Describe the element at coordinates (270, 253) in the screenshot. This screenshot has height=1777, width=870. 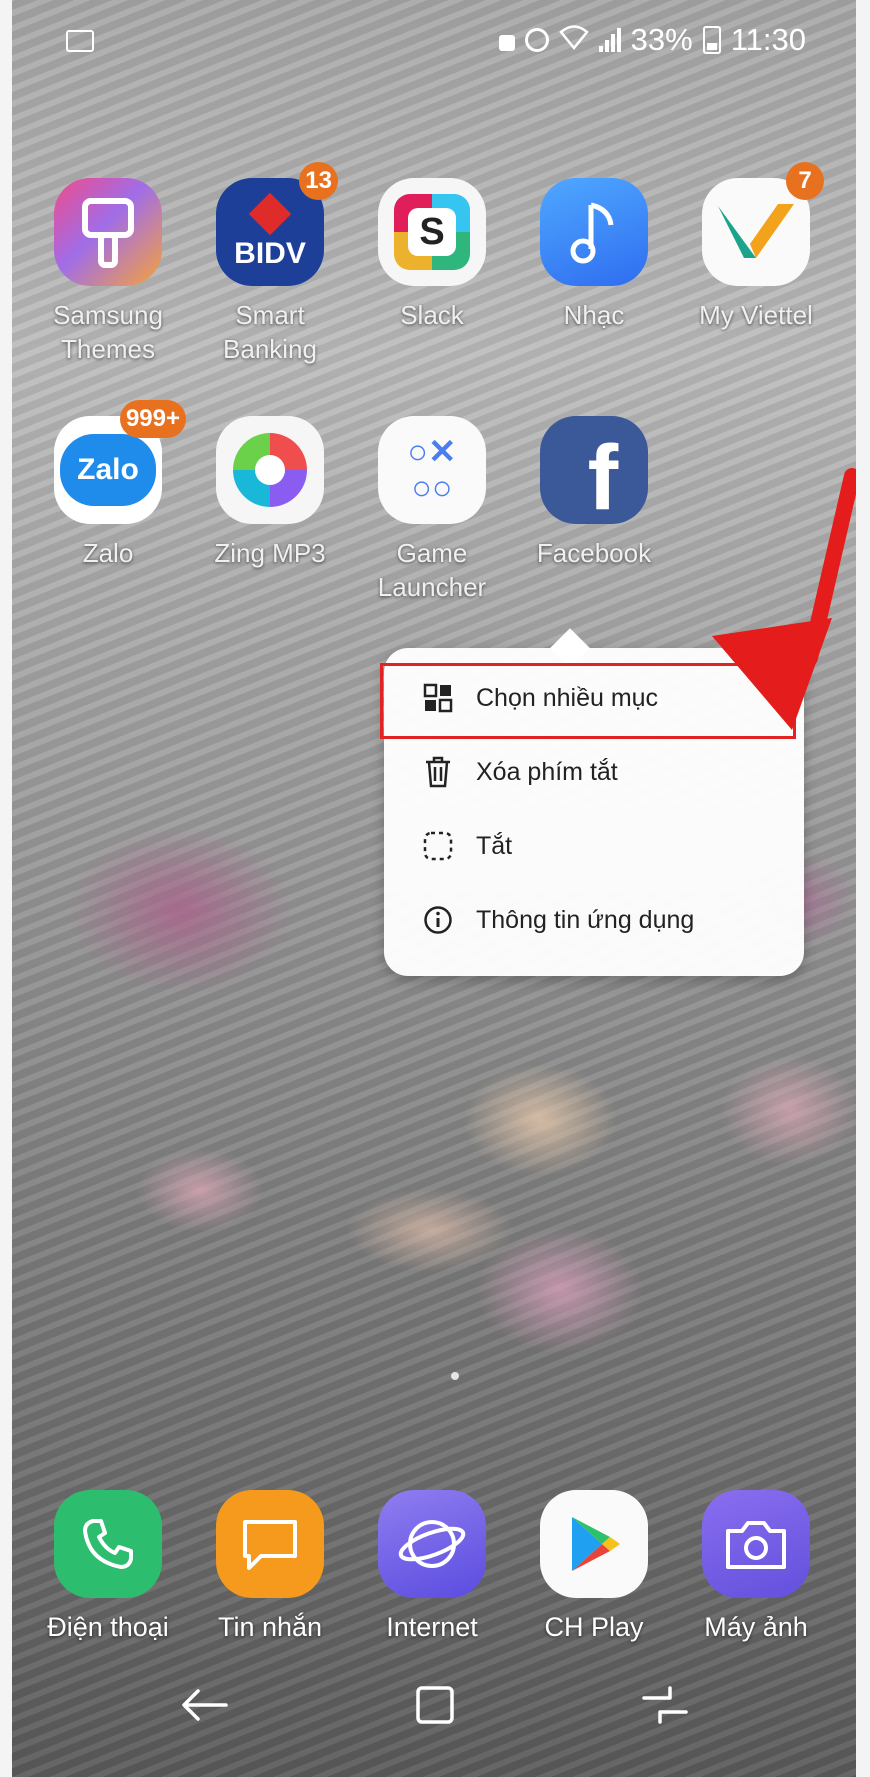
I see `bidv-logo-text: BIDV` at that location.